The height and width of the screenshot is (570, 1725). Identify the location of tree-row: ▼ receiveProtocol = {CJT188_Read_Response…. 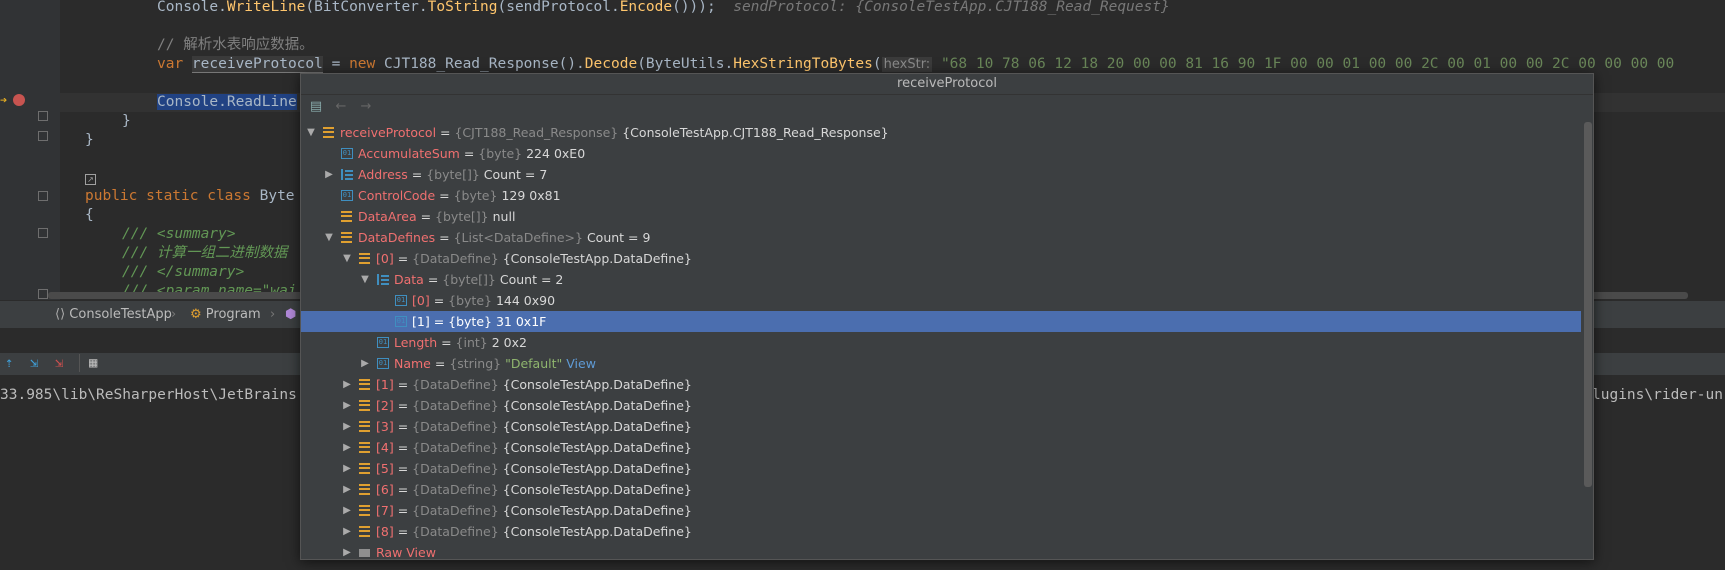
(941, 132).